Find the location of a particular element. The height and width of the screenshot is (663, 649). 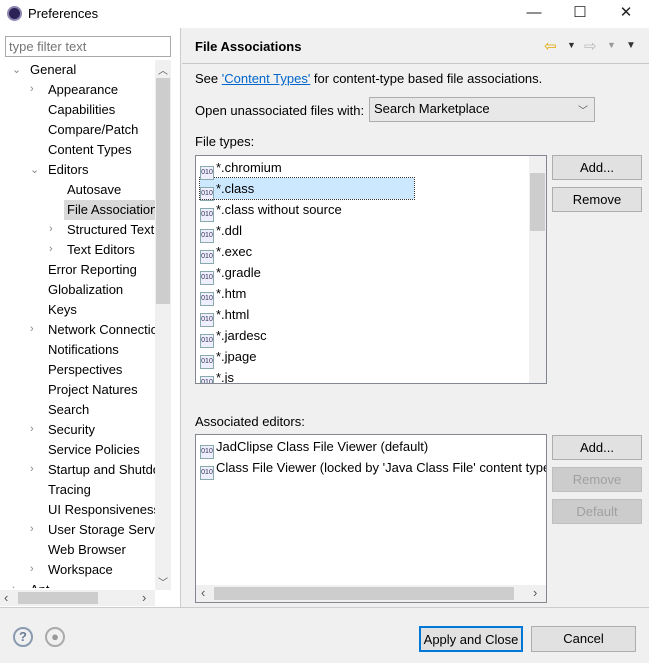

file-type-row: 010 *.exec is located at coordinates (226, 252).